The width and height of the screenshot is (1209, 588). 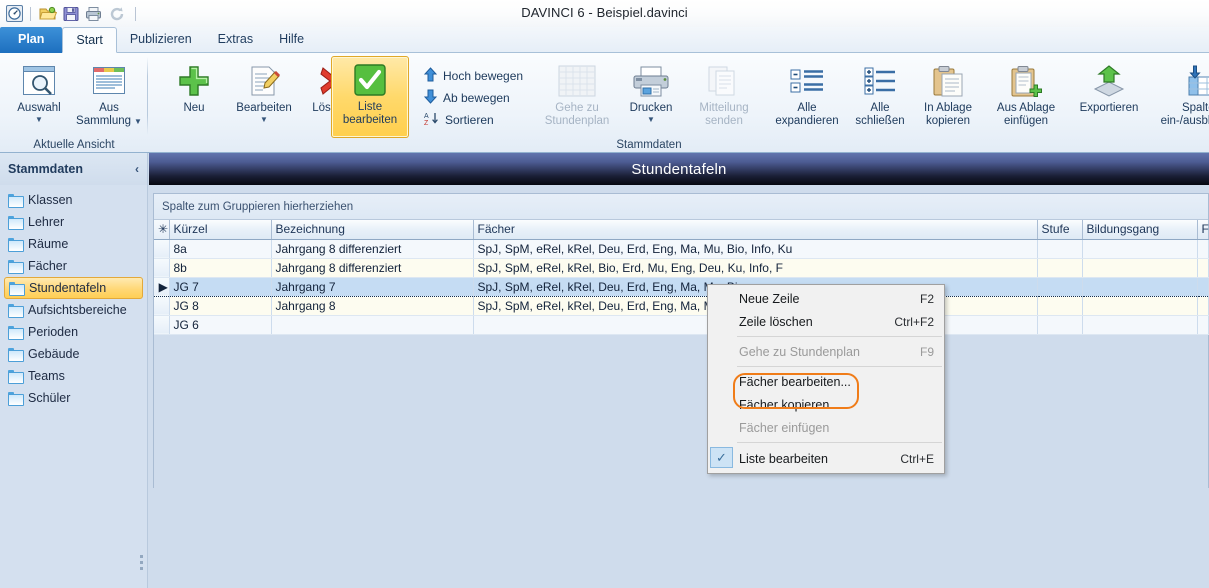 I want to click on context-menu-item-neue-zeile: Neue Zeile F2, so click(x=826, y=298).